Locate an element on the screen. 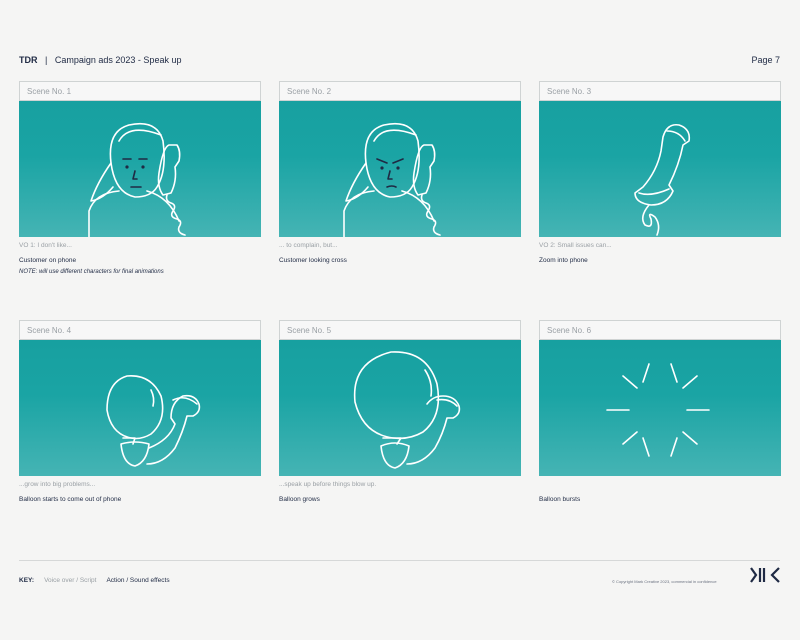 Image resolution: width=800 pixels, height=640 pixels. document-title: Campaign ads 2023 - Speak up is located at coordinates (118, 60).